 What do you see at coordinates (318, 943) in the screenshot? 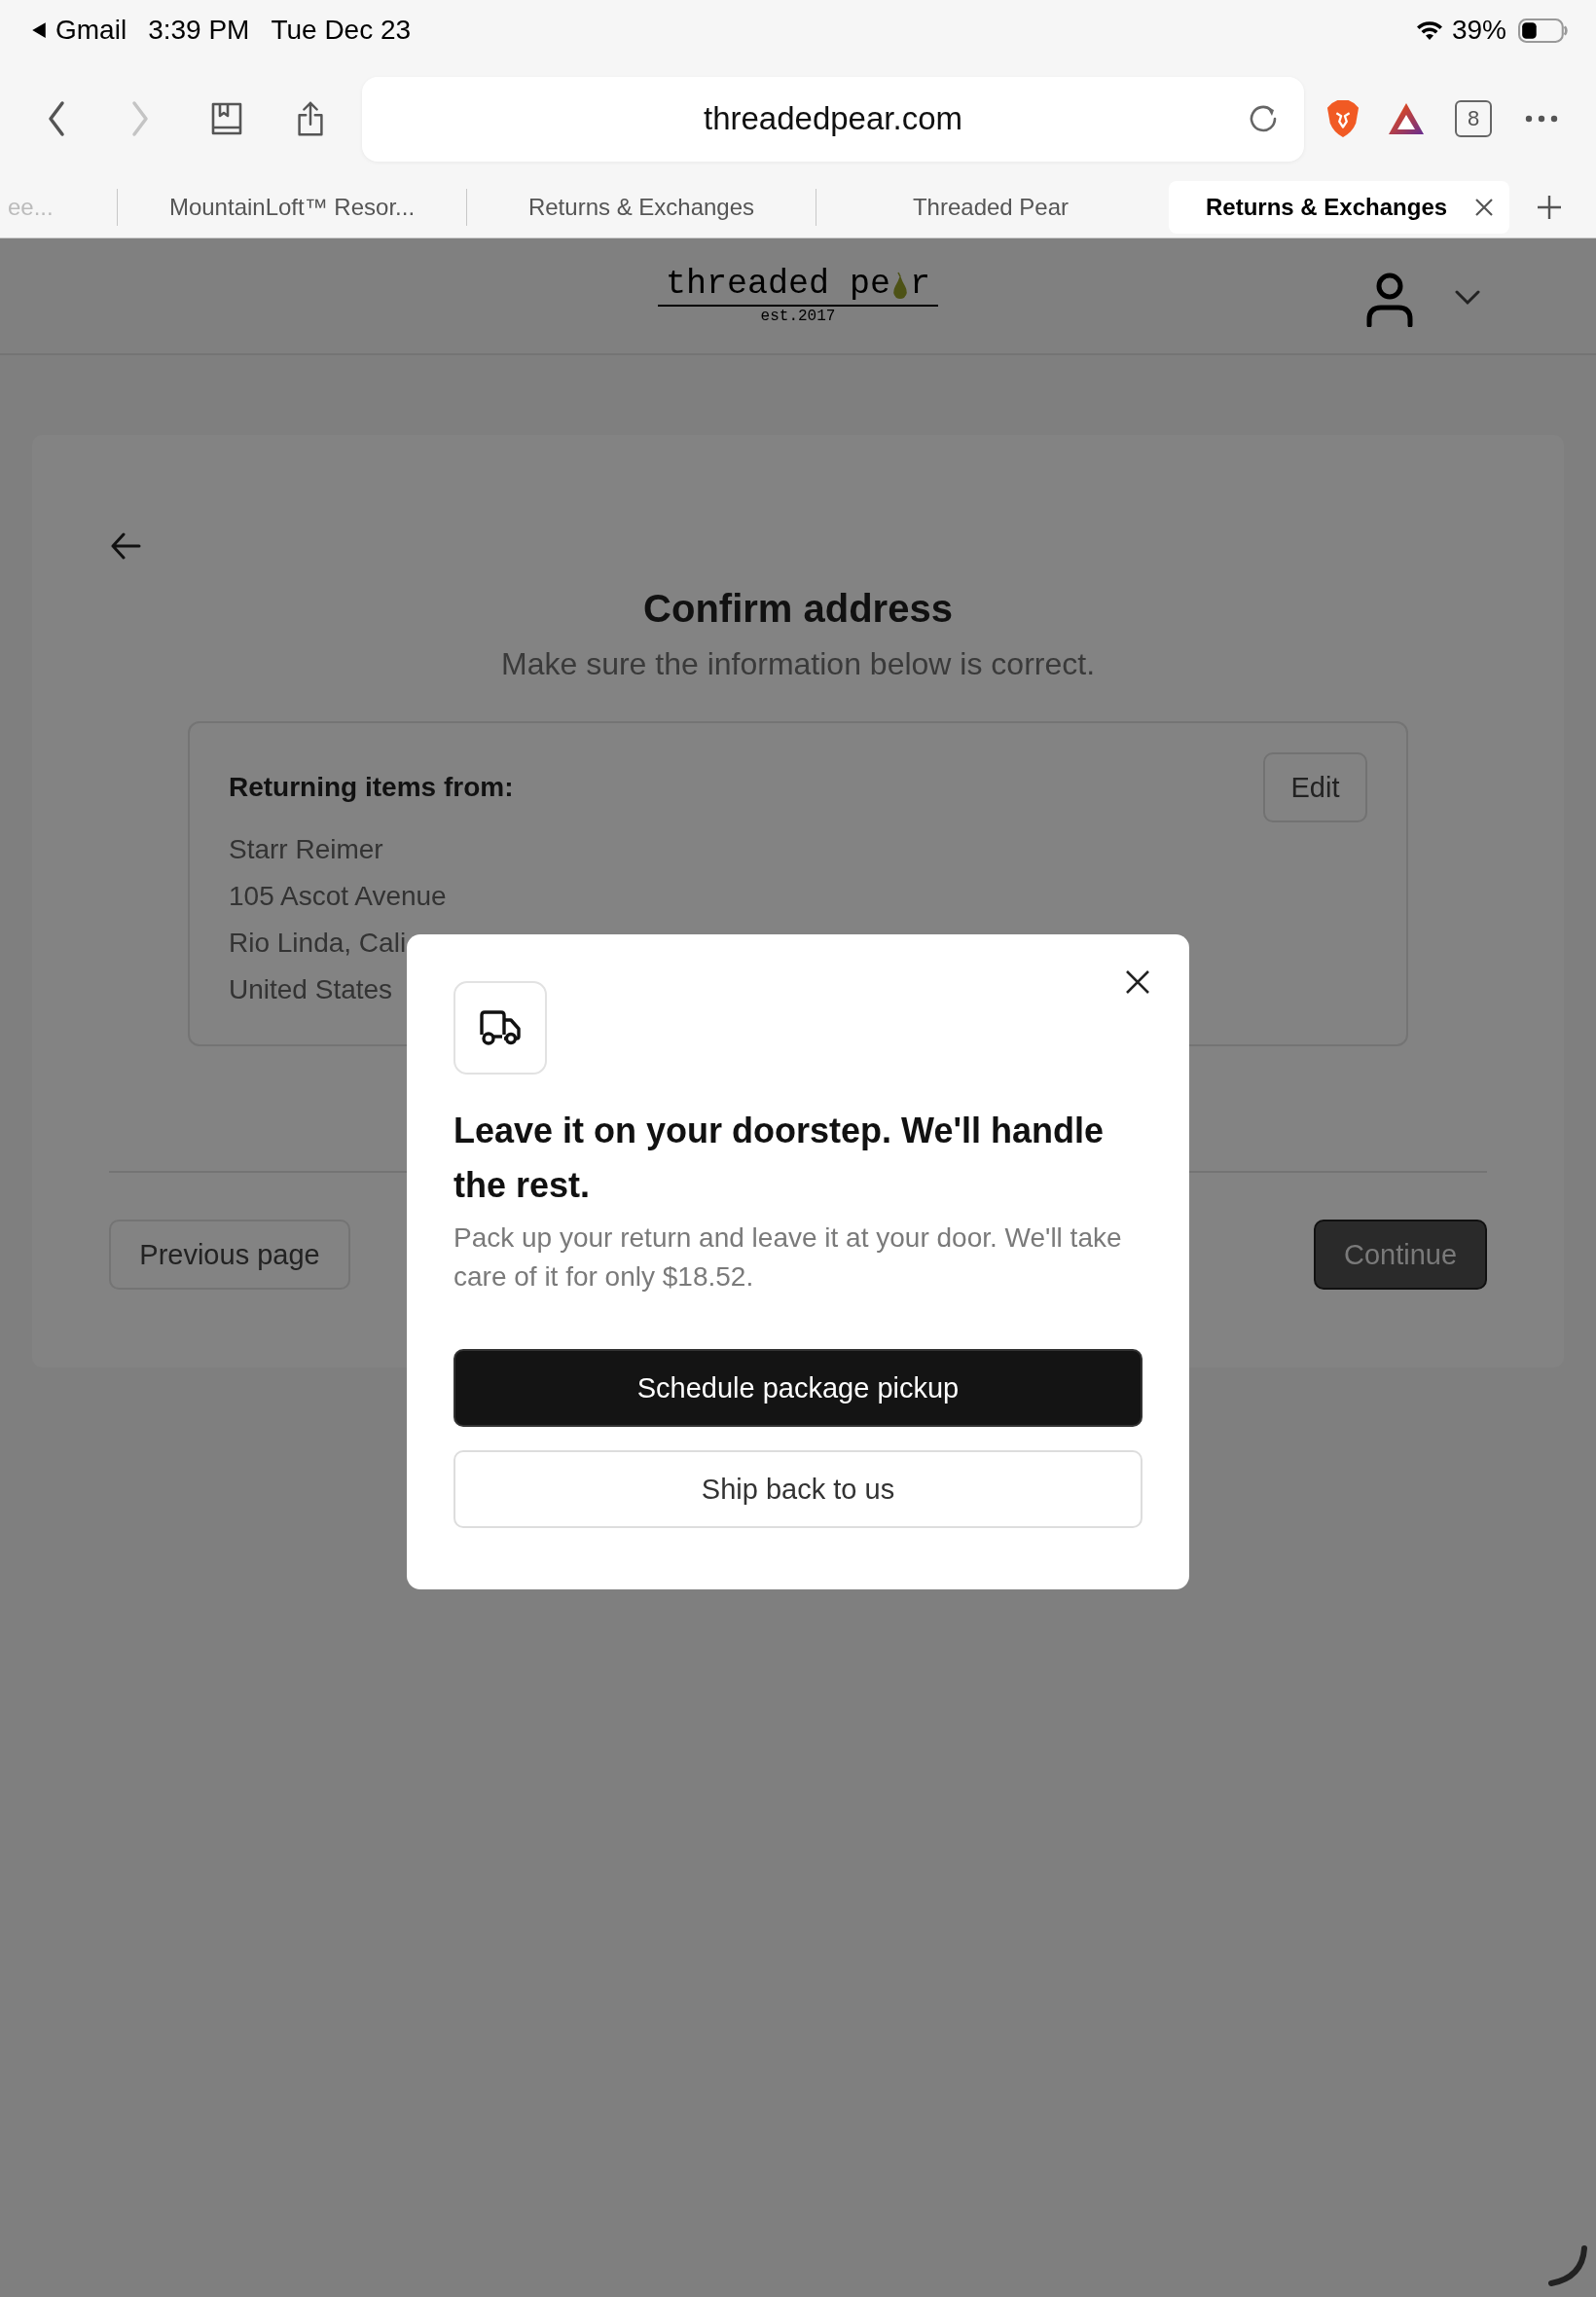
I see `address-line: Rio Linda, Cali` at bounding box center [318, 943].